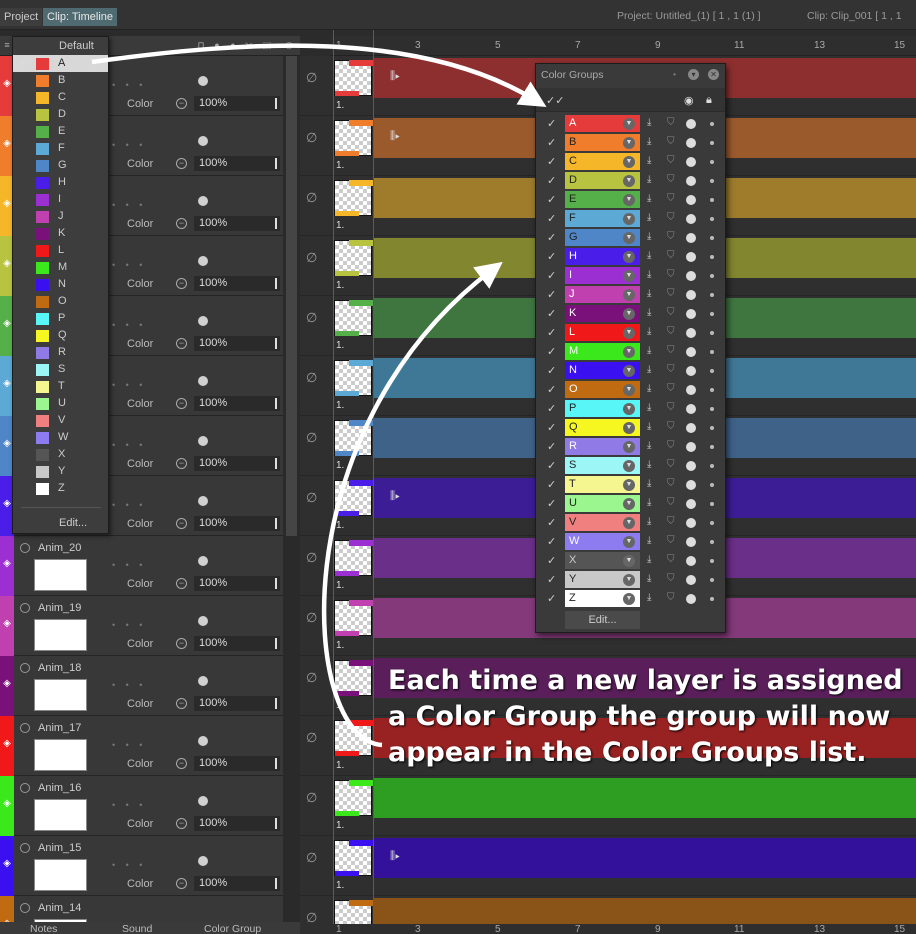 This screenshot has height=934, width=916. Describe the element at coordinates (60, 301) in the screenshot. I see `dropdown-item: O` at that location.